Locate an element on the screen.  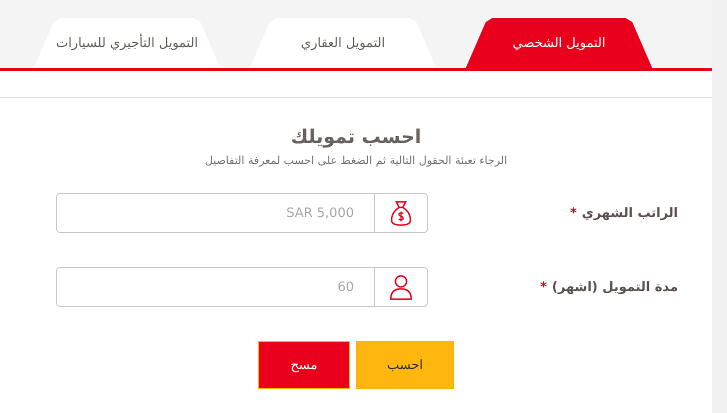
input-field: SAR 5,000 is located at coordinates (242, 213).